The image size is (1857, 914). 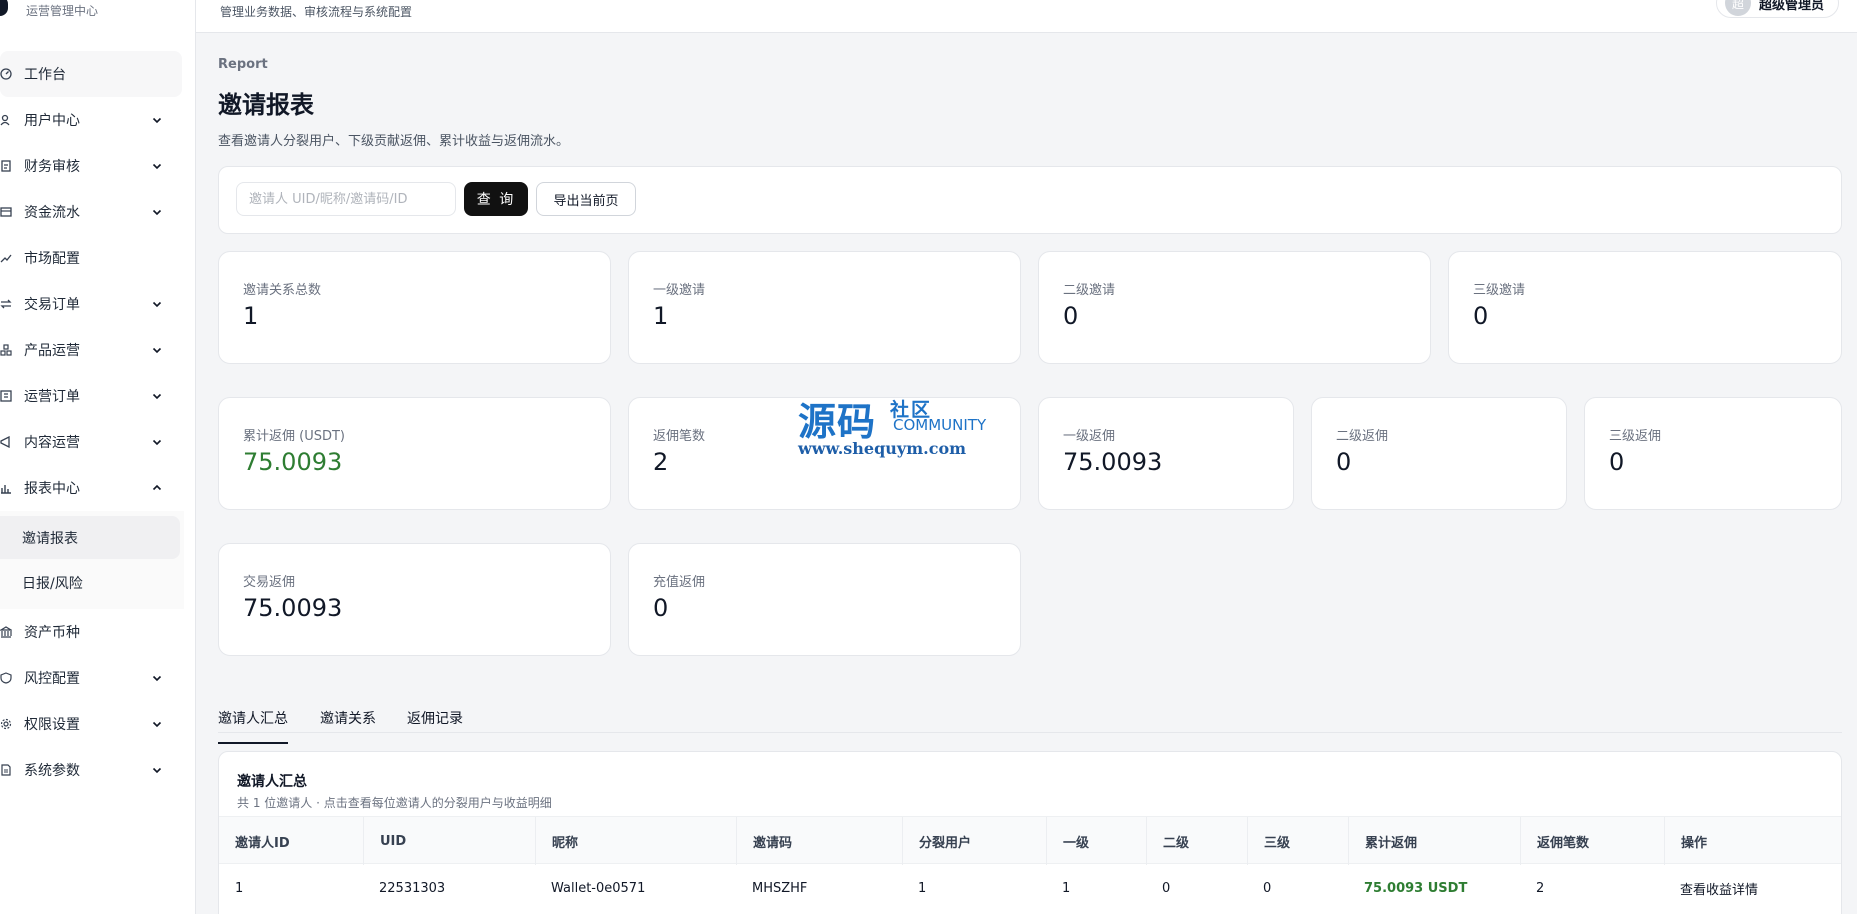 What do you see at coordinates (52, 397) in the screenshot?
I see `sidebar-item-label: 运营订单` at bounding box center [52, 397].